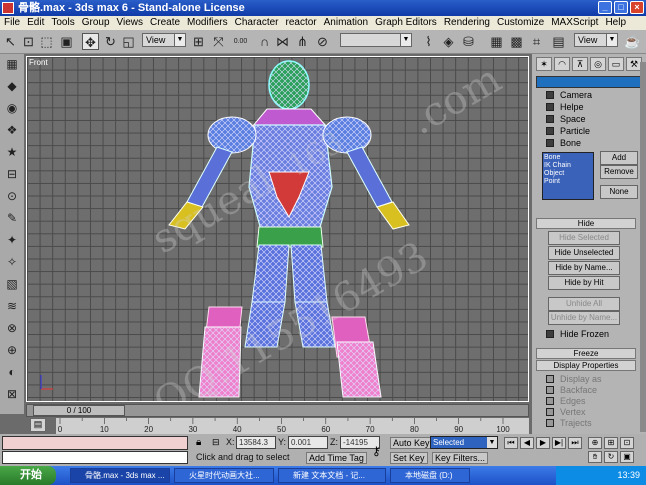 This screenshot has height=485, width=646. I want to click on motion-tab-icon: ◎, so click(598, 64).